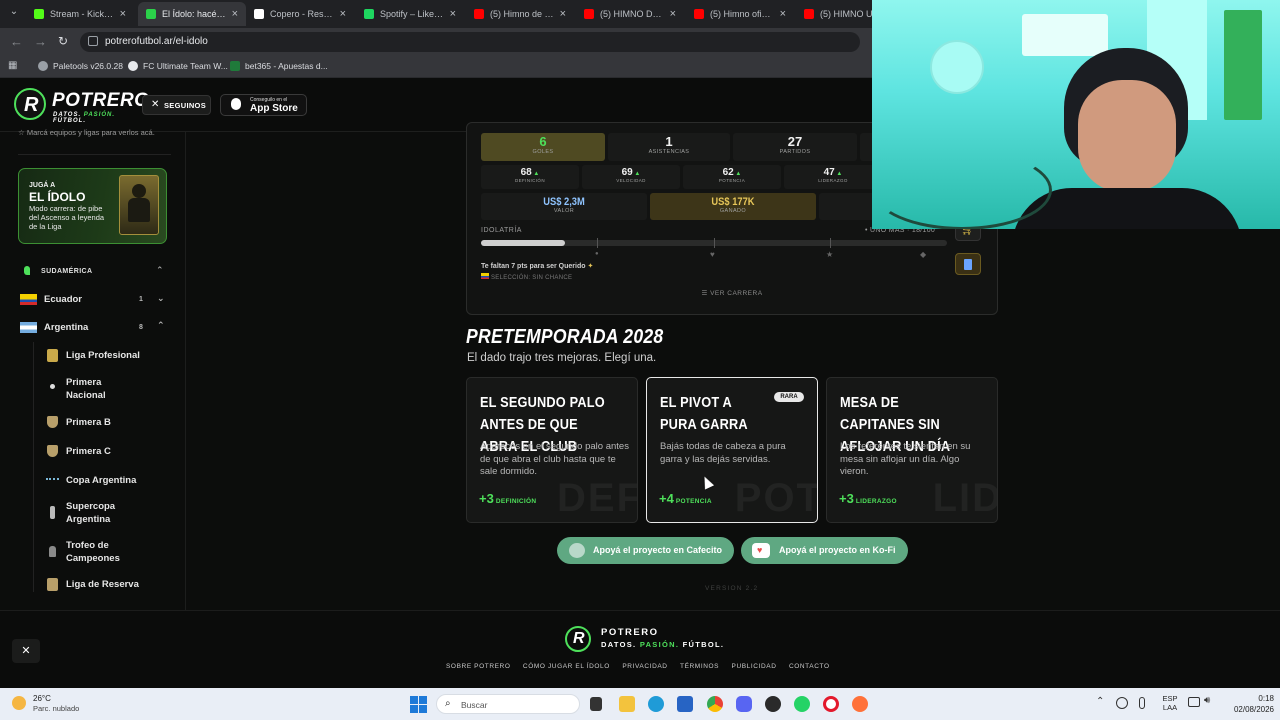  I want to click on footer-link-sobre: SOBRE POTRERO, so click(478, 666).